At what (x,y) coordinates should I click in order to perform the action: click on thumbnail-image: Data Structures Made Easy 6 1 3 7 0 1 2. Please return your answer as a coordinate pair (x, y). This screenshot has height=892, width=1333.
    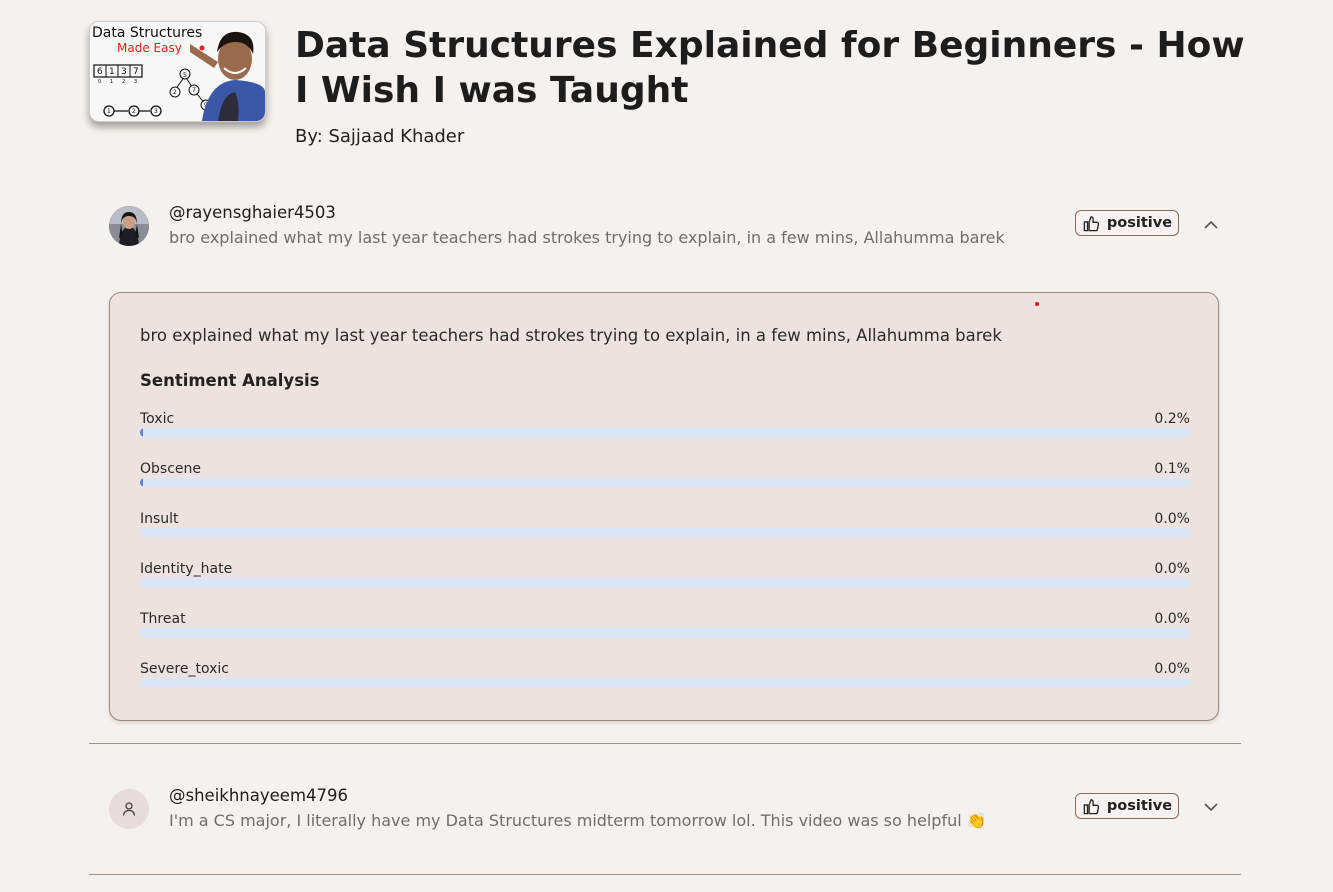
    Looking at the image, I should click on (177, 71).